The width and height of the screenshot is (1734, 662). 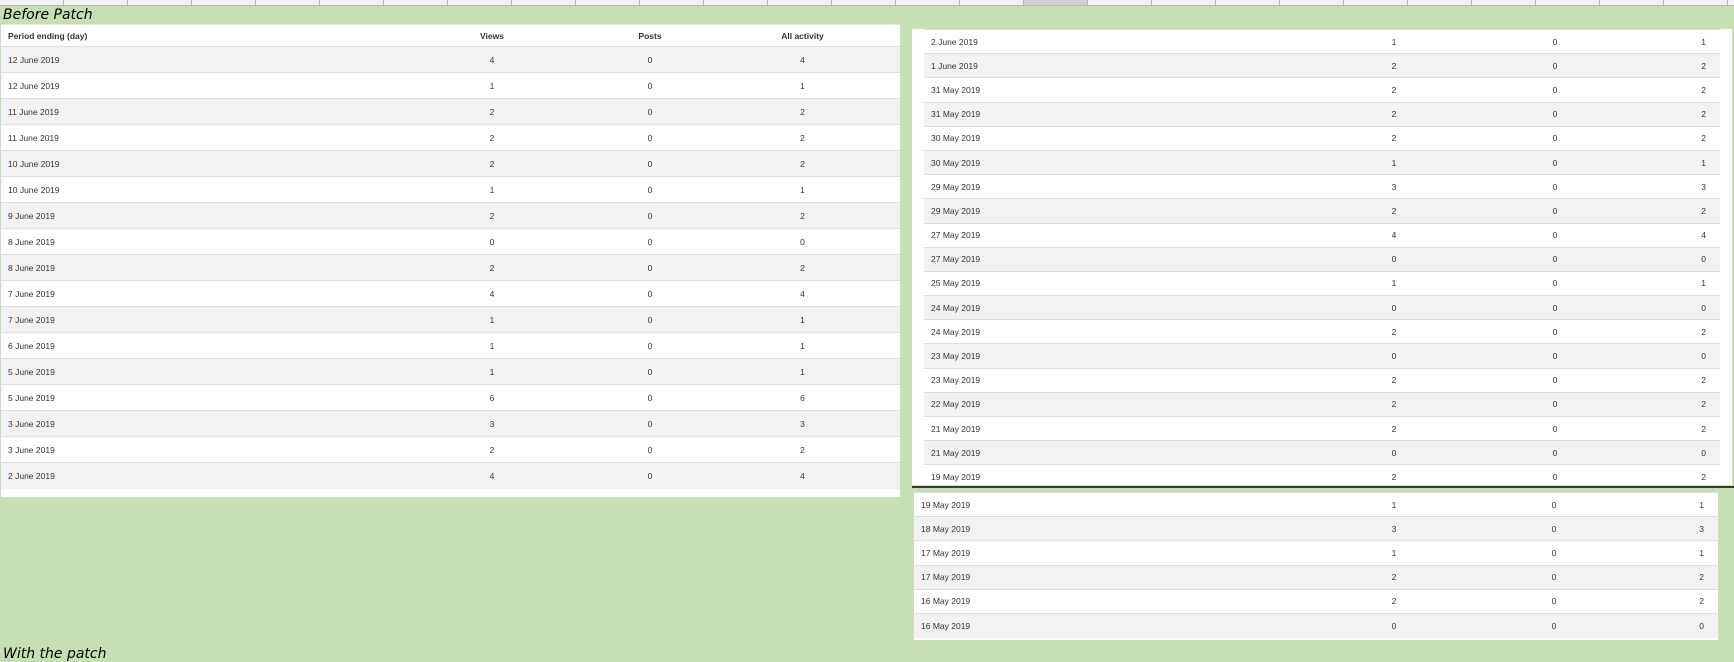 What do you see at coordinates (1322, 138) in the screenshot?
I see `table-row: 30 May 2019 2 0 2` at bounding box center [1322, 138].